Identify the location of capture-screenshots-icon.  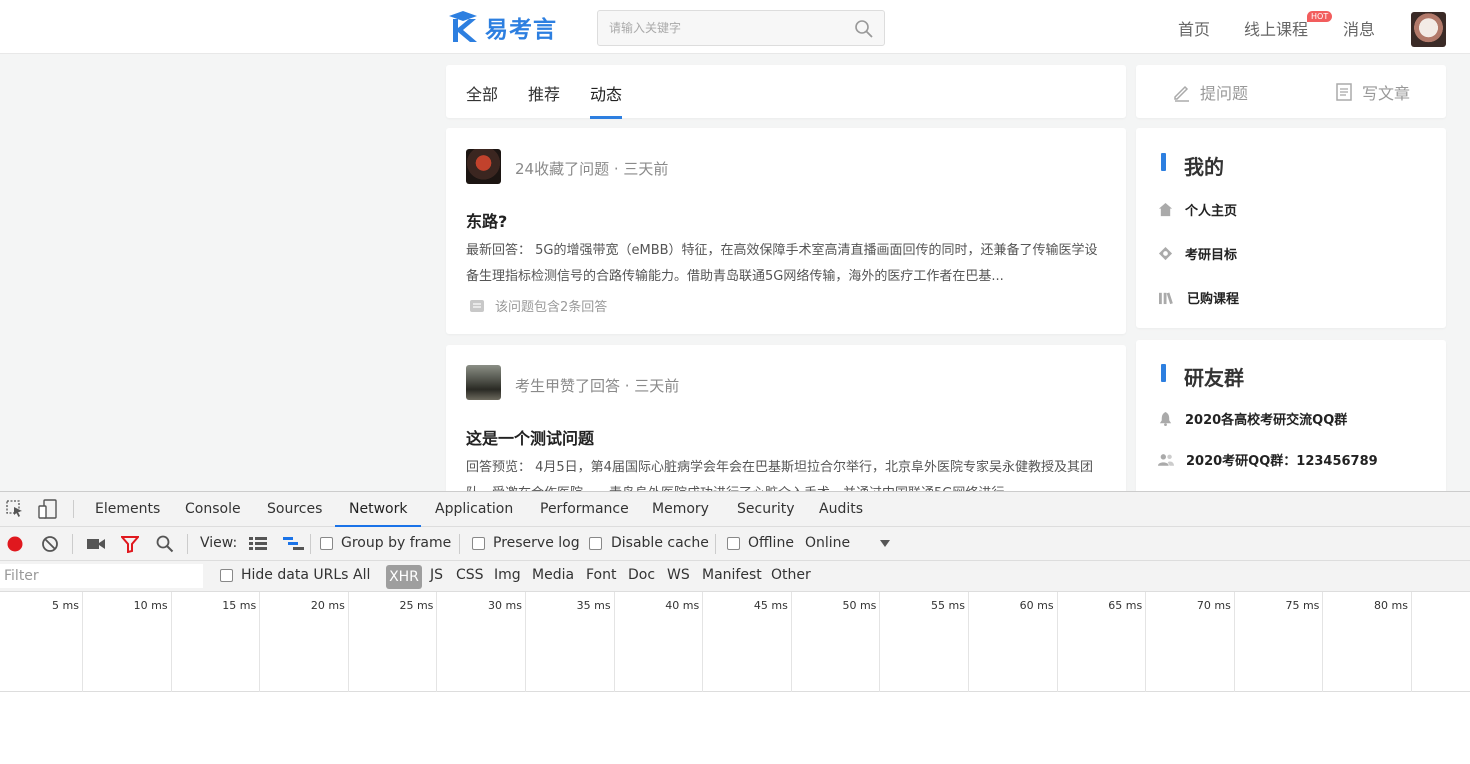
(96, 544).